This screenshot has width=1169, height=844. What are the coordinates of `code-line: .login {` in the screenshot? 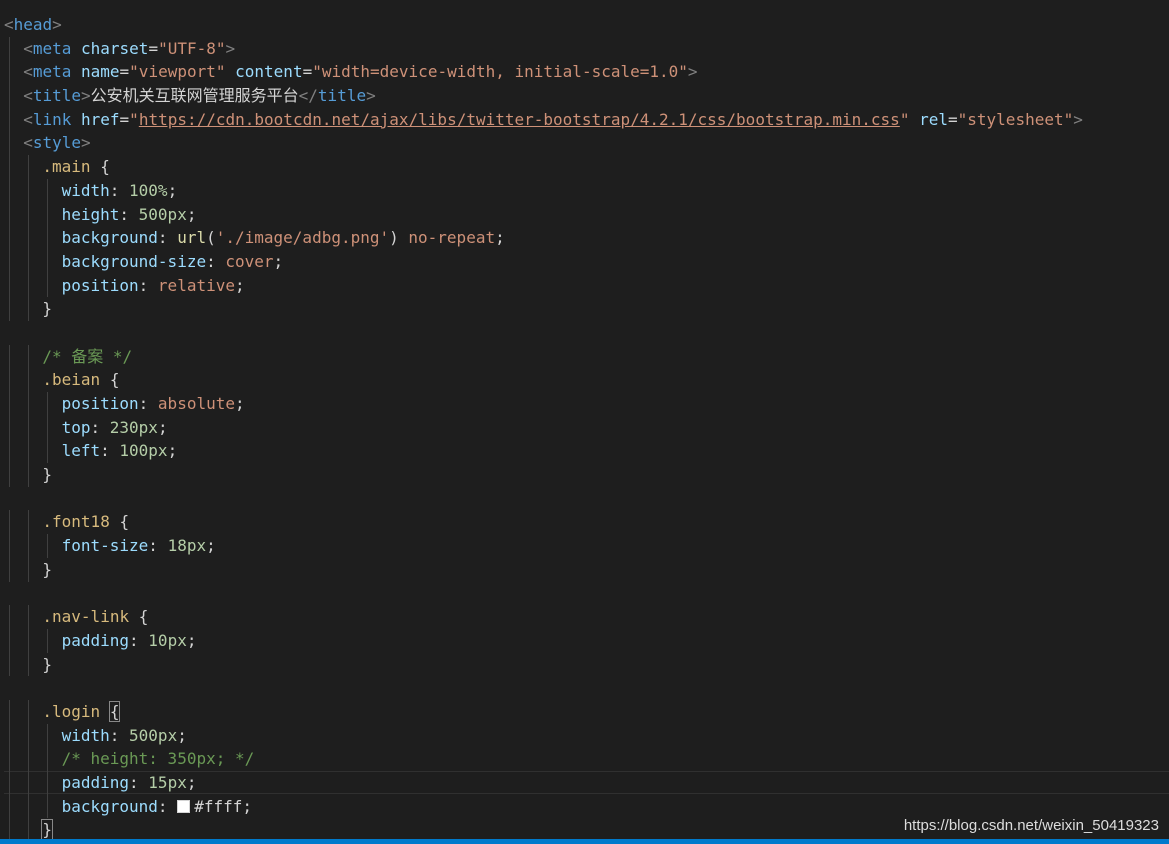 It's located at (543, 711).